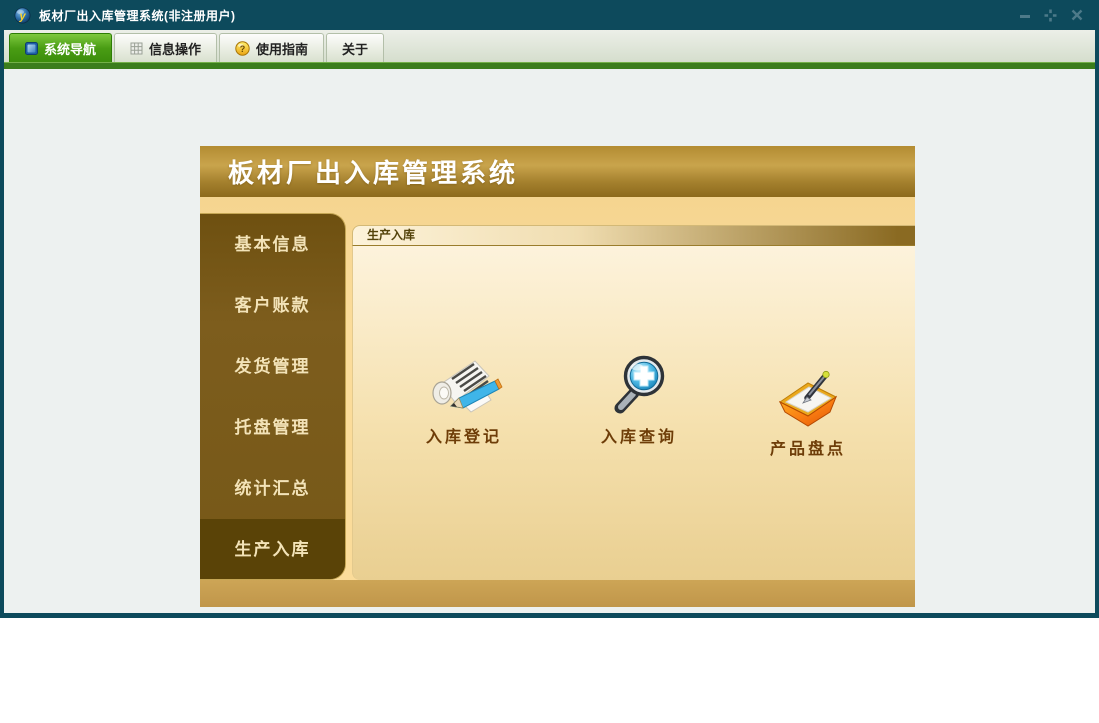 This screenshot has width=1099, height=723. I want to click on inventory-folder-icon, so click(808, 398).